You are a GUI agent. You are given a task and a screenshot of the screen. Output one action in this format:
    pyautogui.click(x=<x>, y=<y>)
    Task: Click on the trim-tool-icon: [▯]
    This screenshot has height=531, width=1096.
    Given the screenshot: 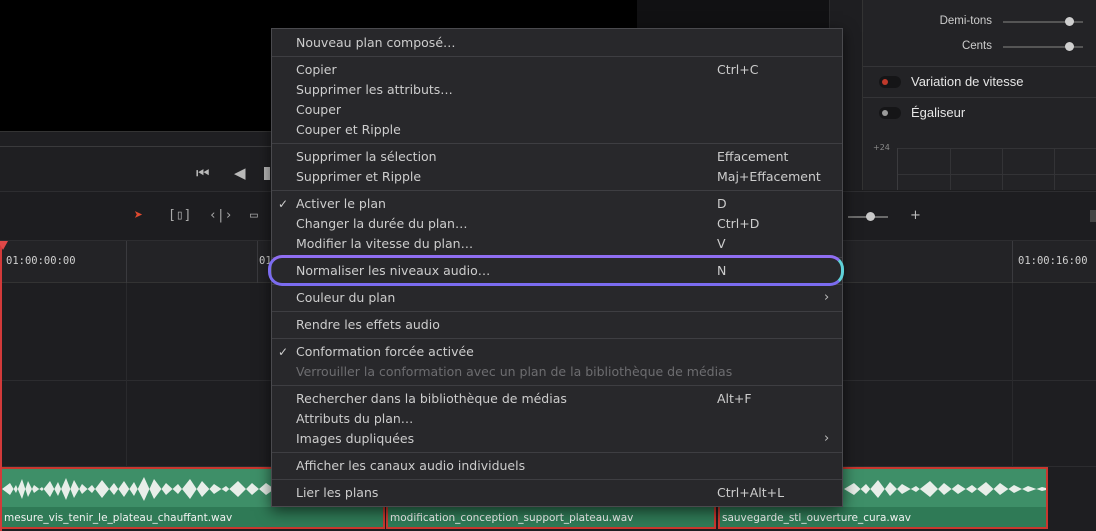 What is the action you would take?
    pyautogui.click(x=179, y=215)
    